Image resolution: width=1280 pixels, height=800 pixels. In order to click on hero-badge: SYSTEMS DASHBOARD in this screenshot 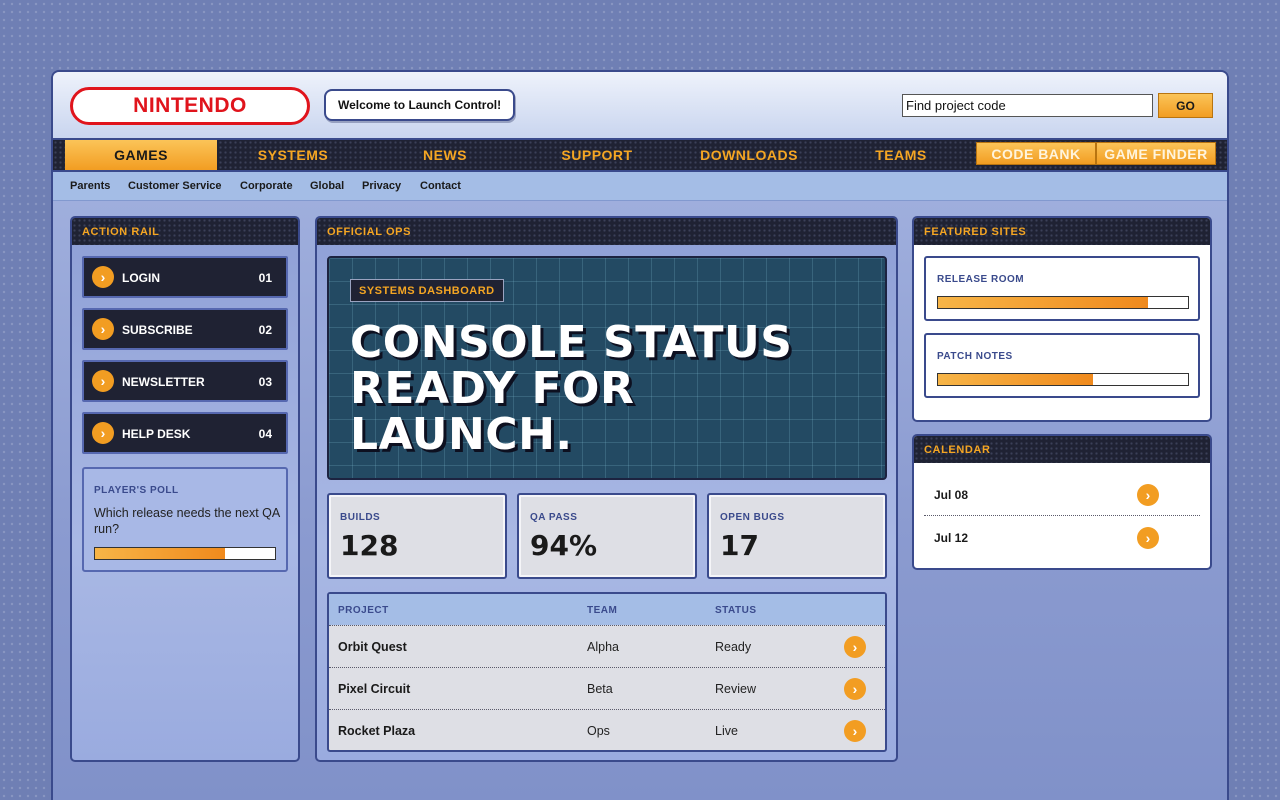, I will do `click(427, 290)`.